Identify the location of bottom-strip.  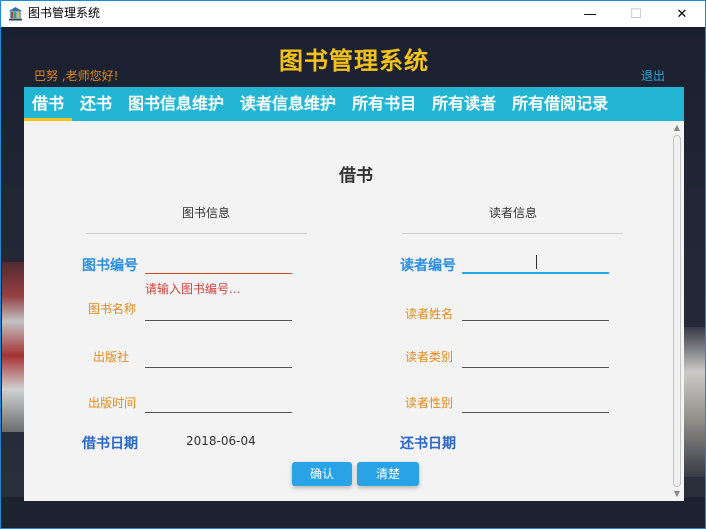
(353, 512).